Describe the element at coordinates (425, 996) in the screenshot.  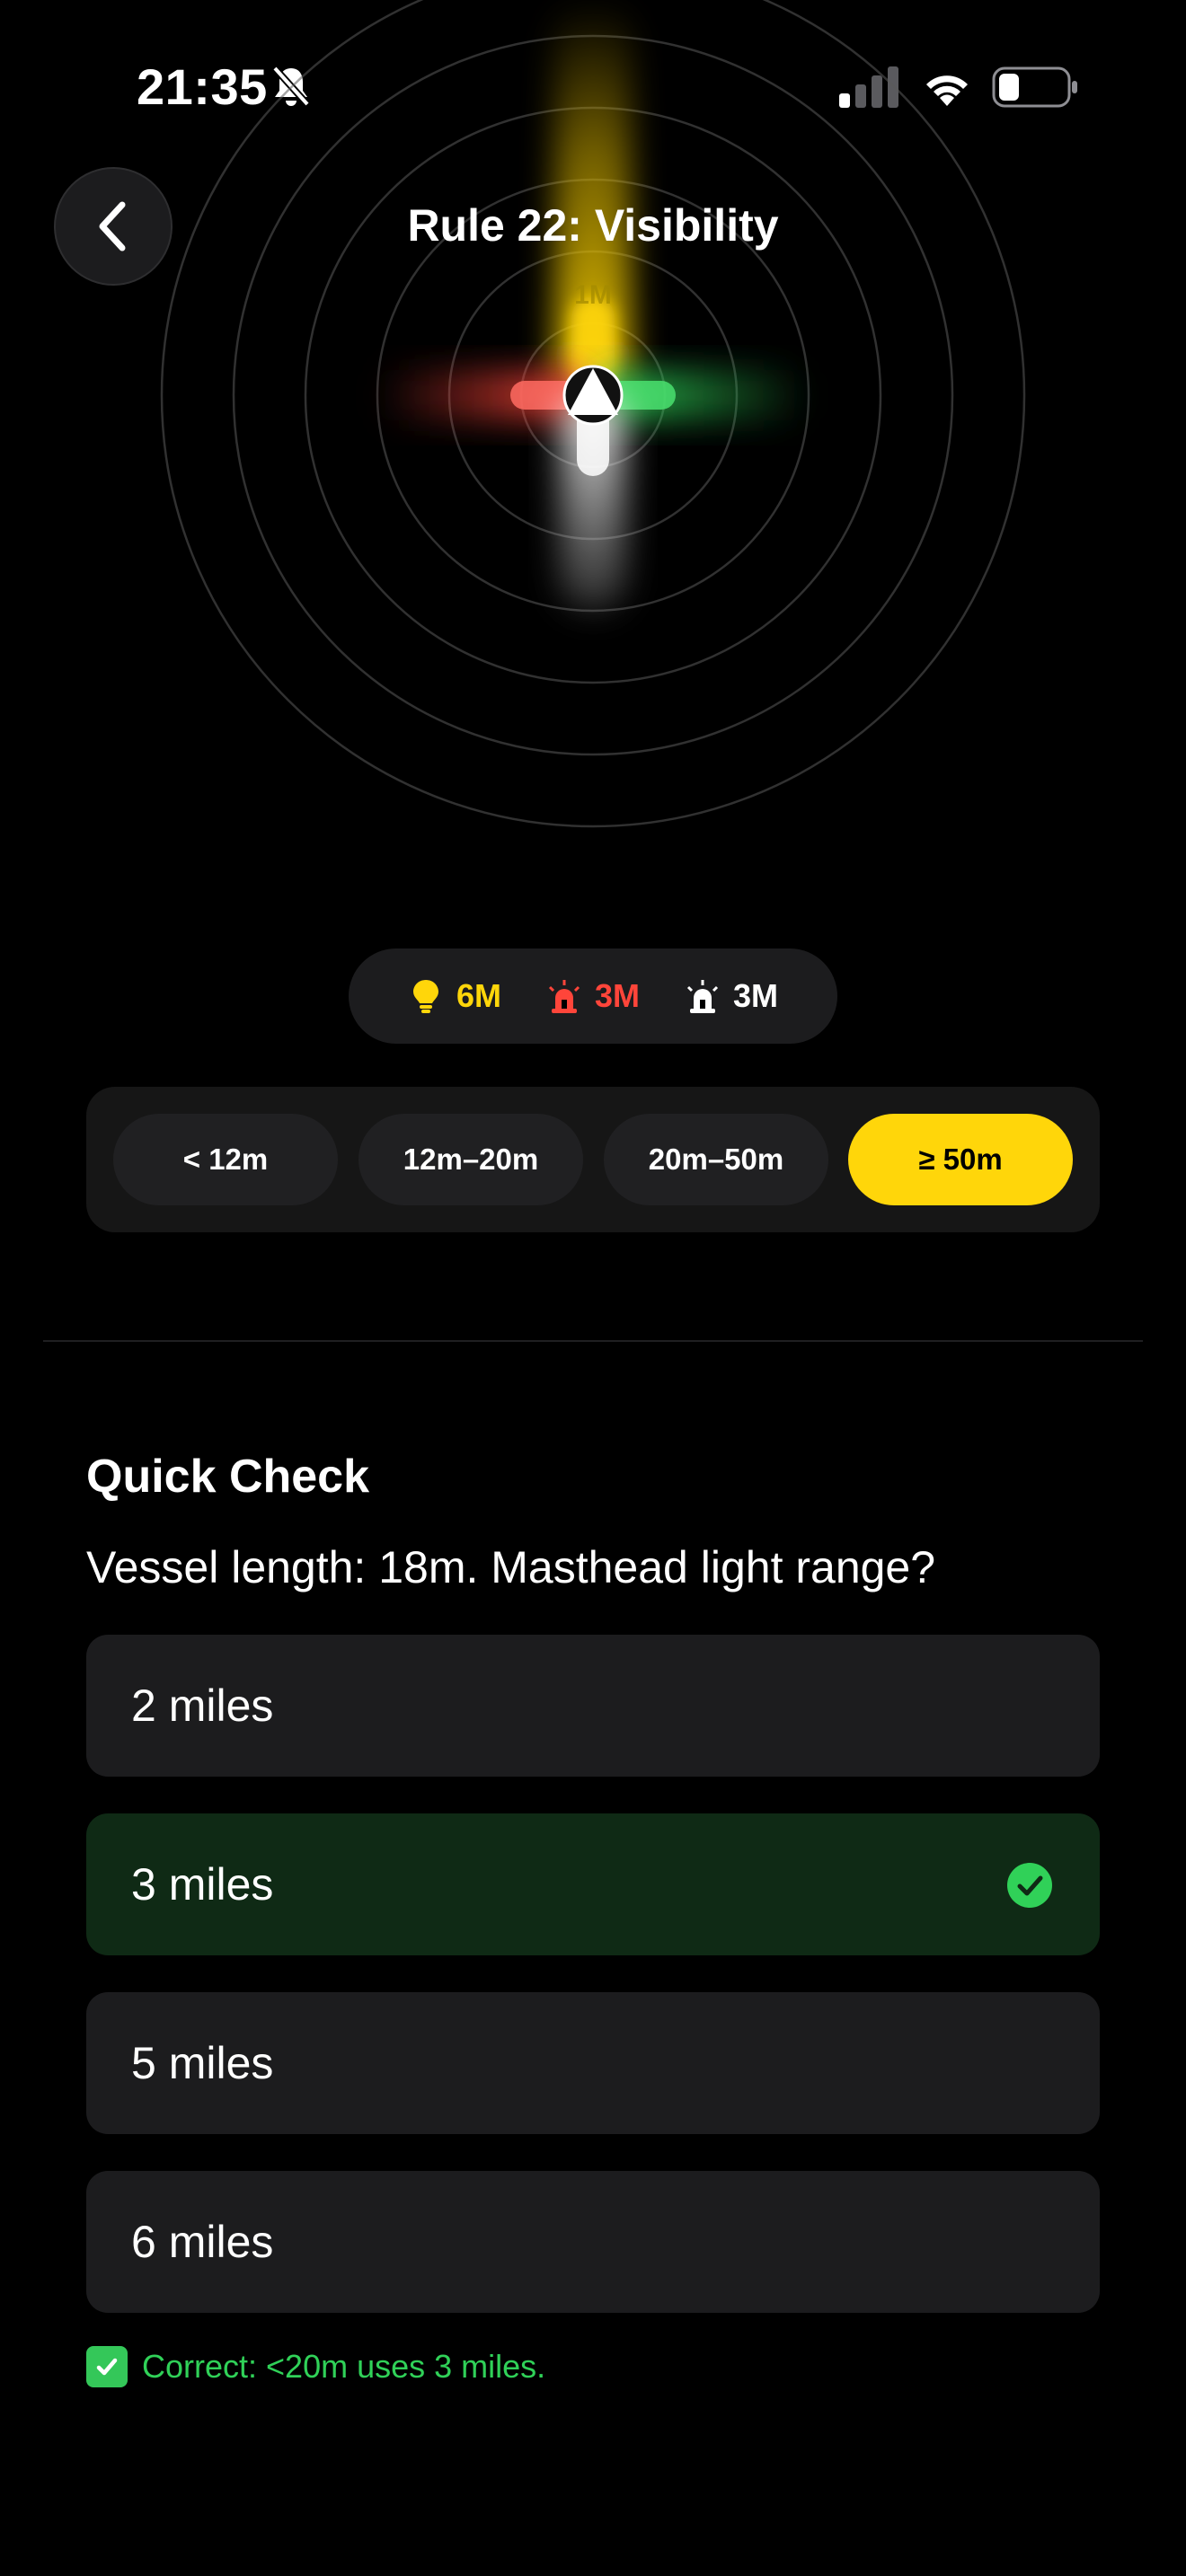
I see `lightbulb-icon` at that location.